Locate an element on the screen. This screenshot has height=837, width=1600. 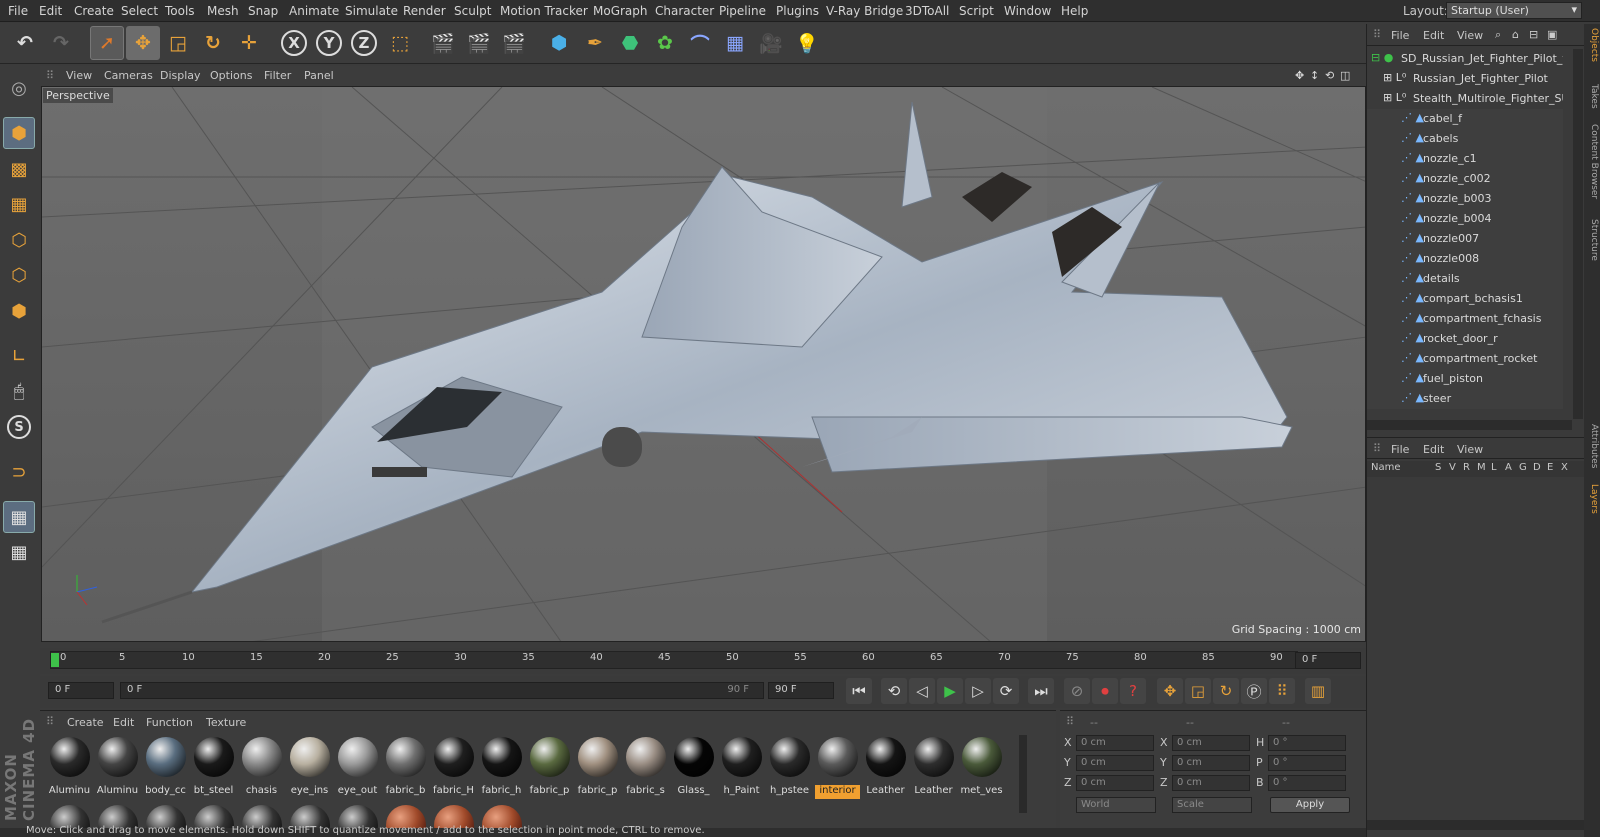
model-mode-button: ⬢ is located at coordinates (19, 133).